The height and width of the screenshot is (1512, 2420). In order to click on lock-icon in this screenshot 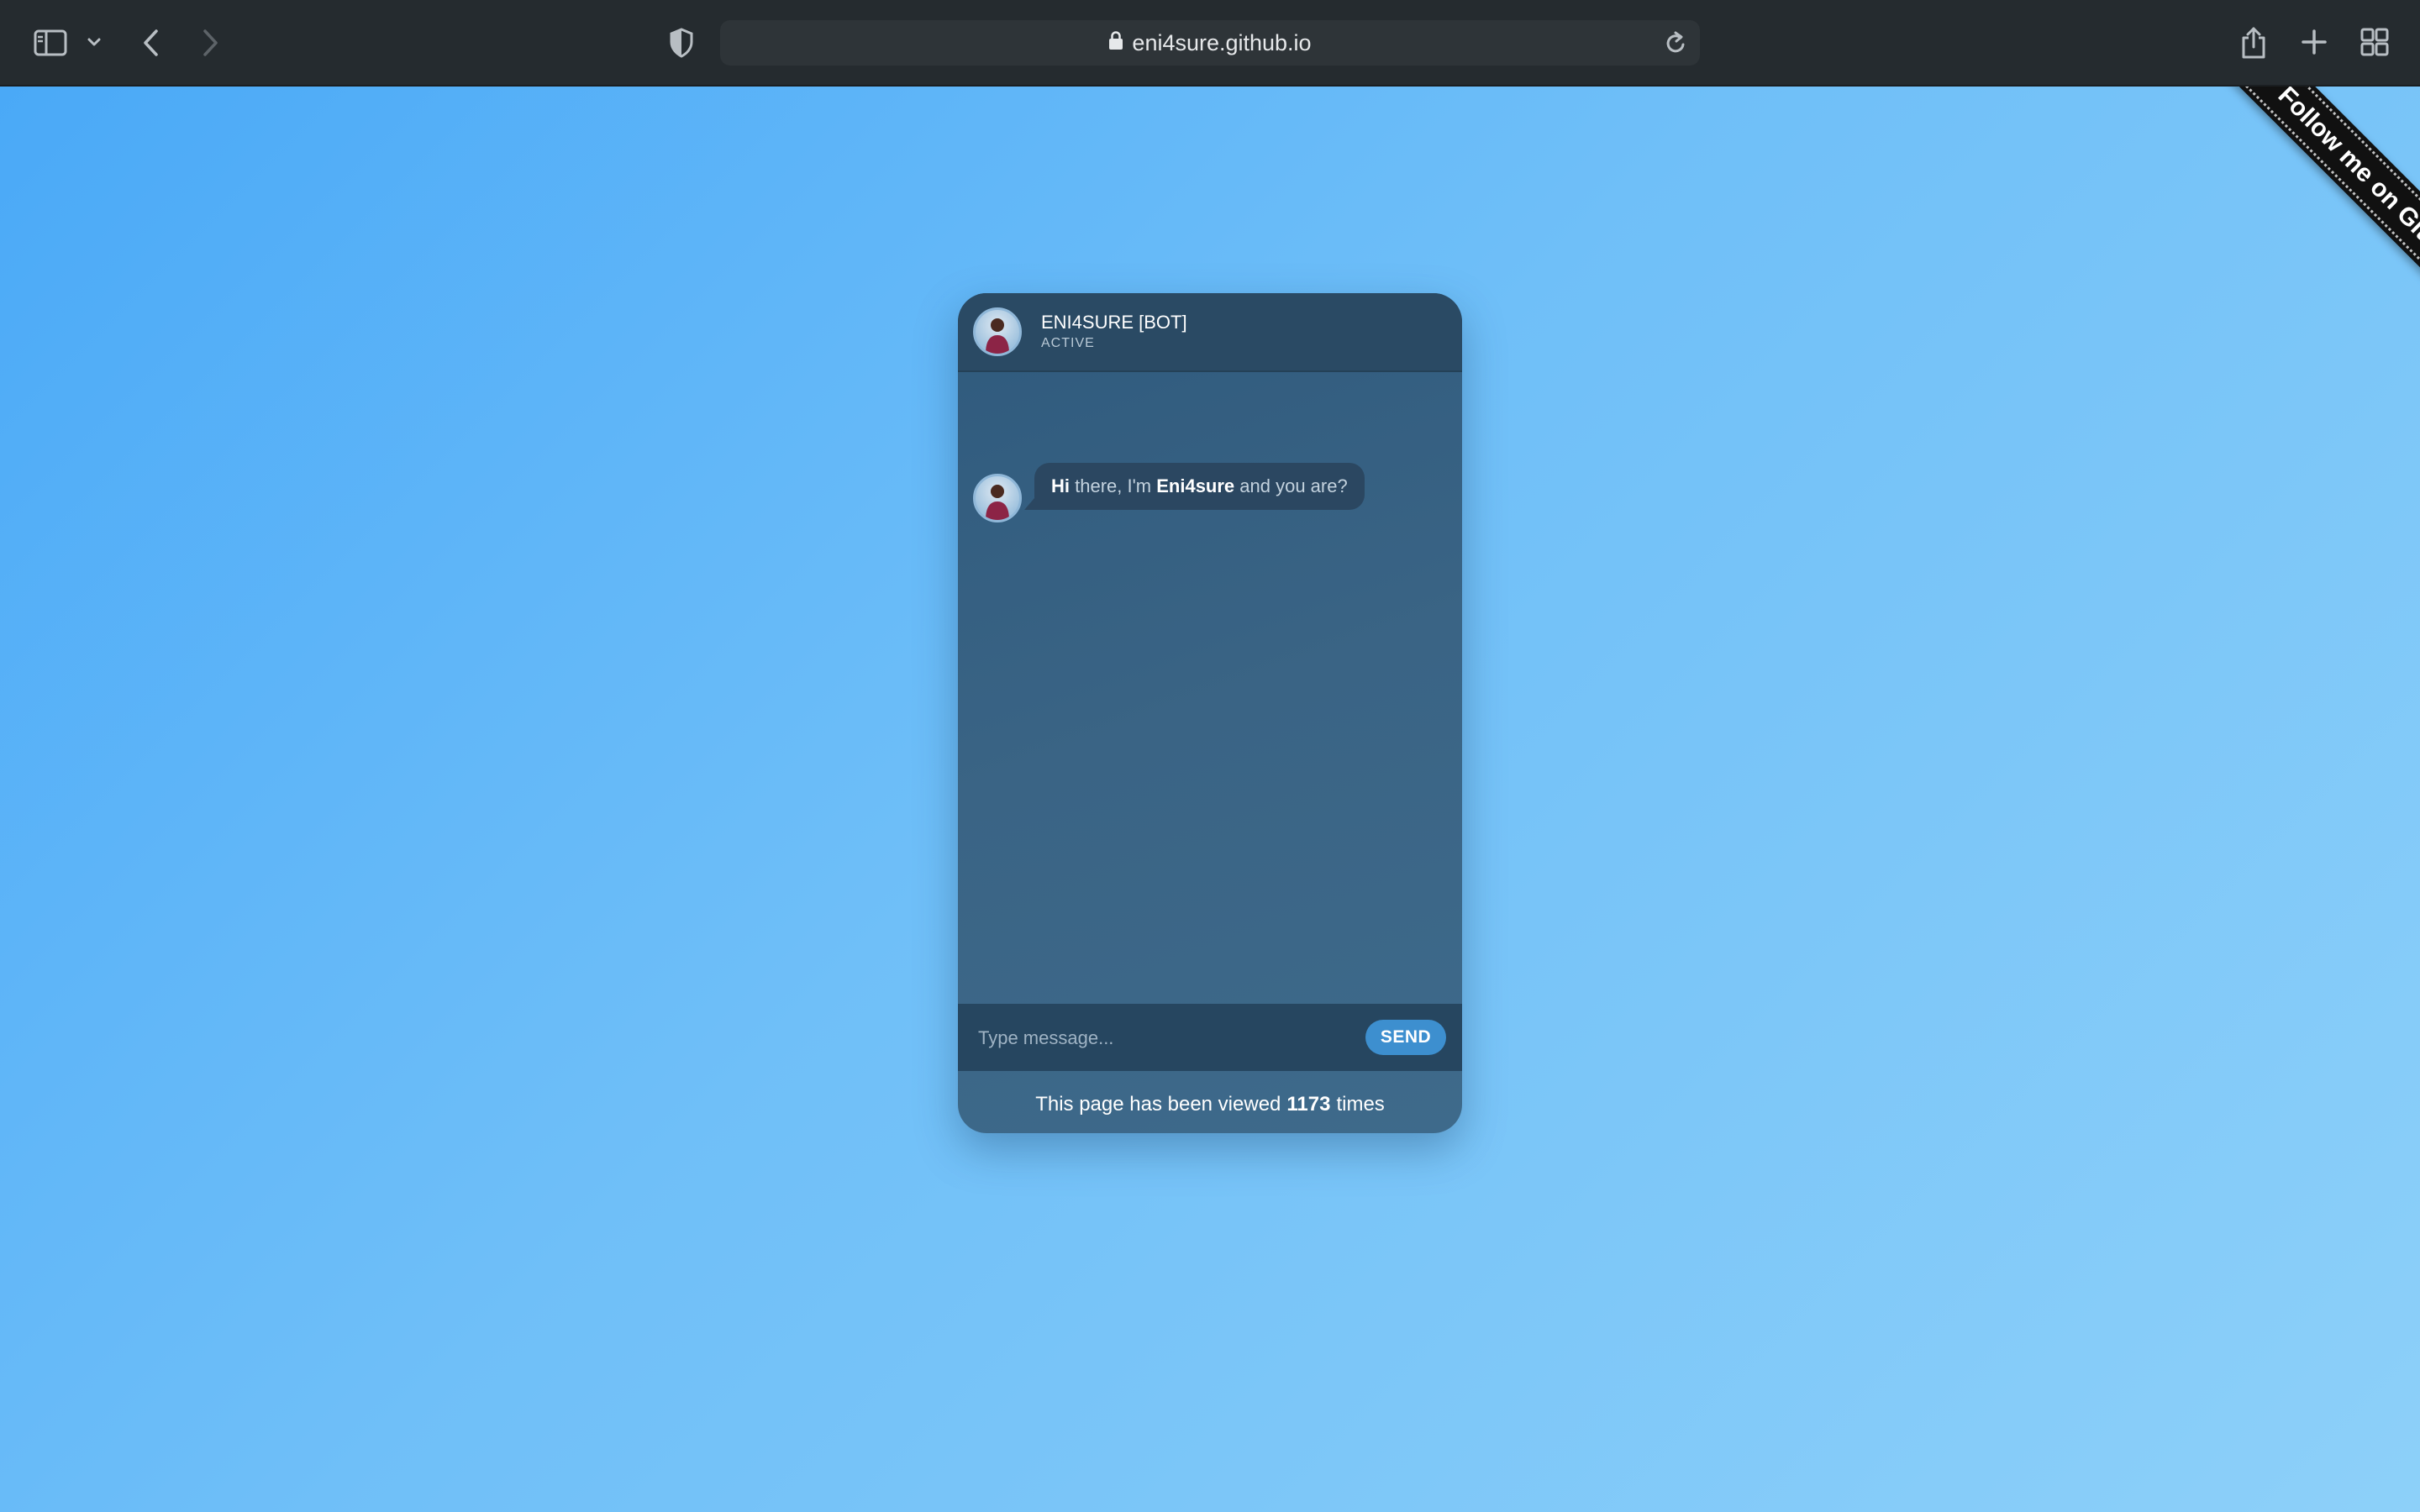, I will do `click(1115, 43)`.